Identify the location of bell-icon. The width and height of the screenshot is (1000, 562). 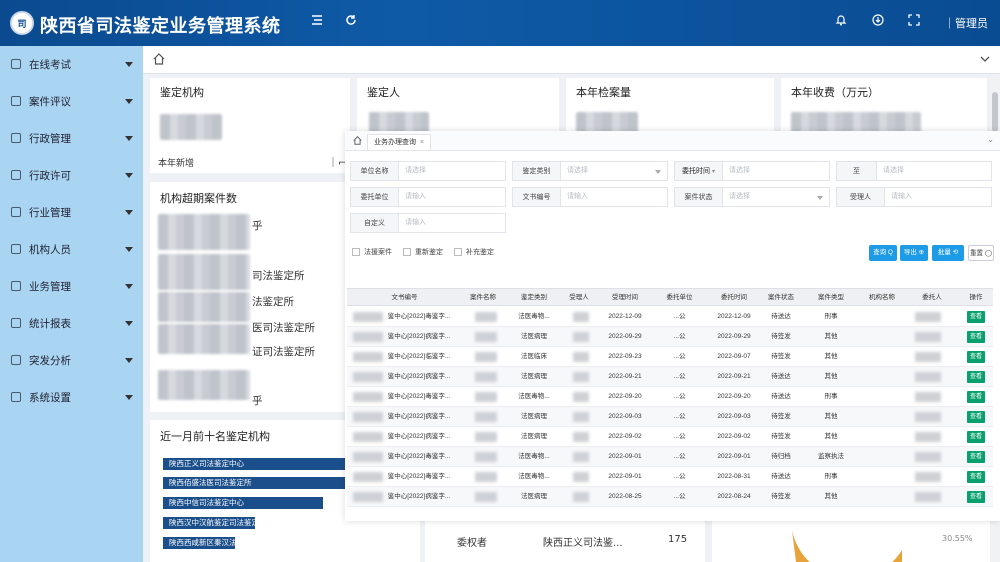
(841, 22).